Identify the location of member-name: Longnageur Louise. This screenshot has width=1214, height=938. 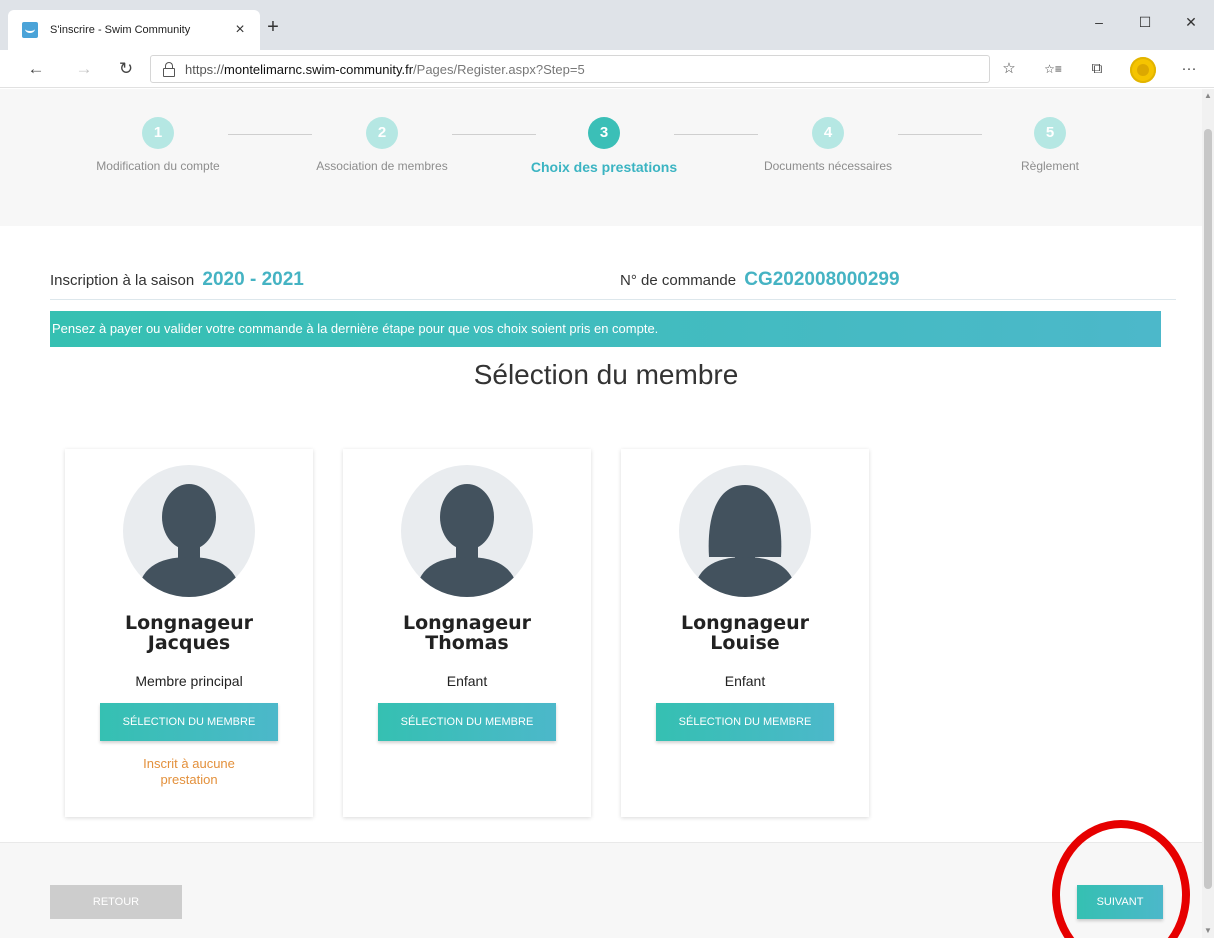
(745, 633).